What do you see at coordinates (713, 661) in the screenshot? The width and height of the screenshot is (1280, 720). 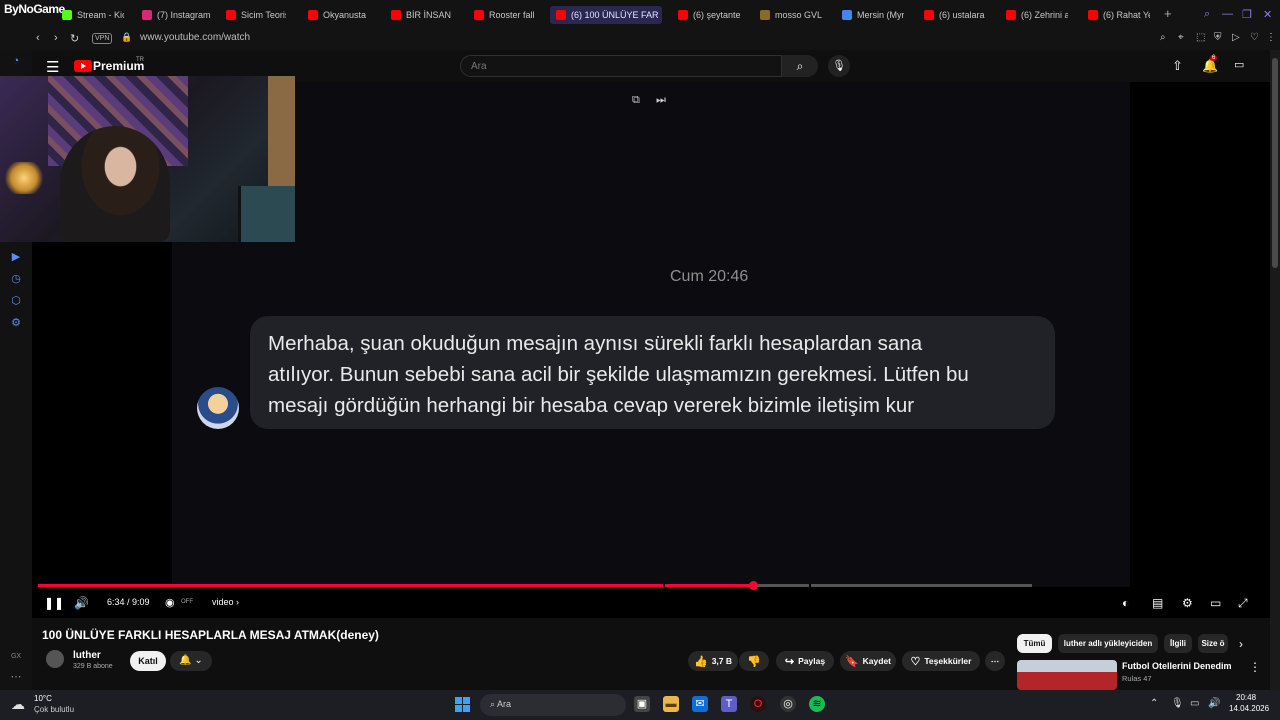 I see `like-button: 👍 3,7 B` at bounding box center [713, 661].